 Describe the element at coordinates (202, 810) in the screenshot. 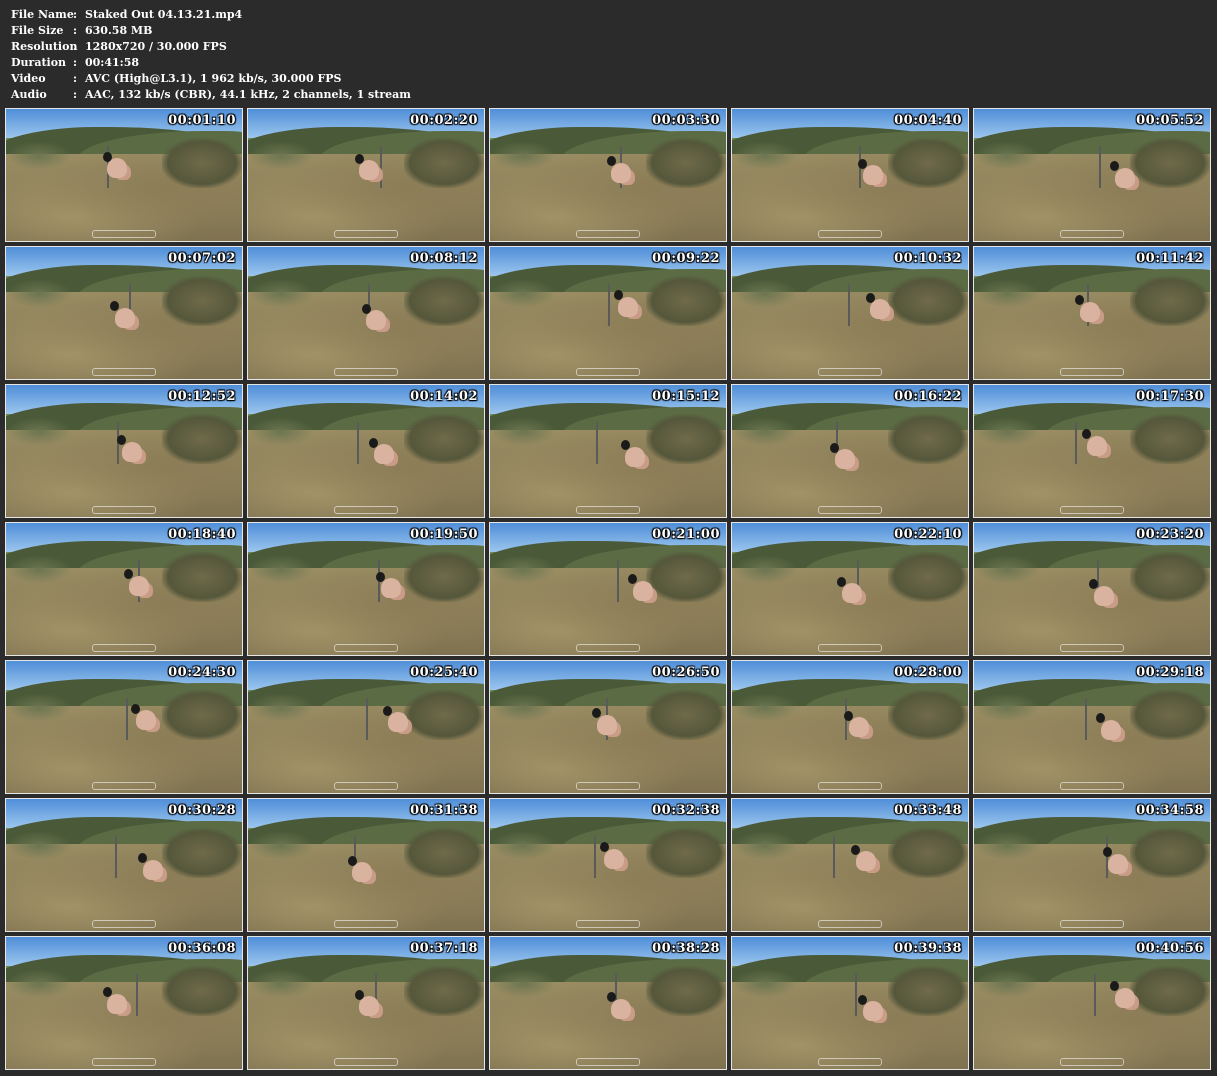

I see `thumbnail-timestamp: 00:30:28` at that location.